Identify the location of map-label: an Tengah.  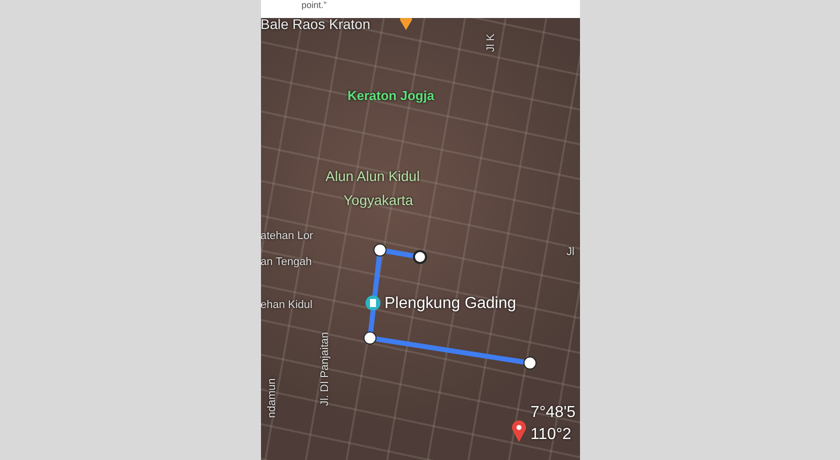
(286, 262).